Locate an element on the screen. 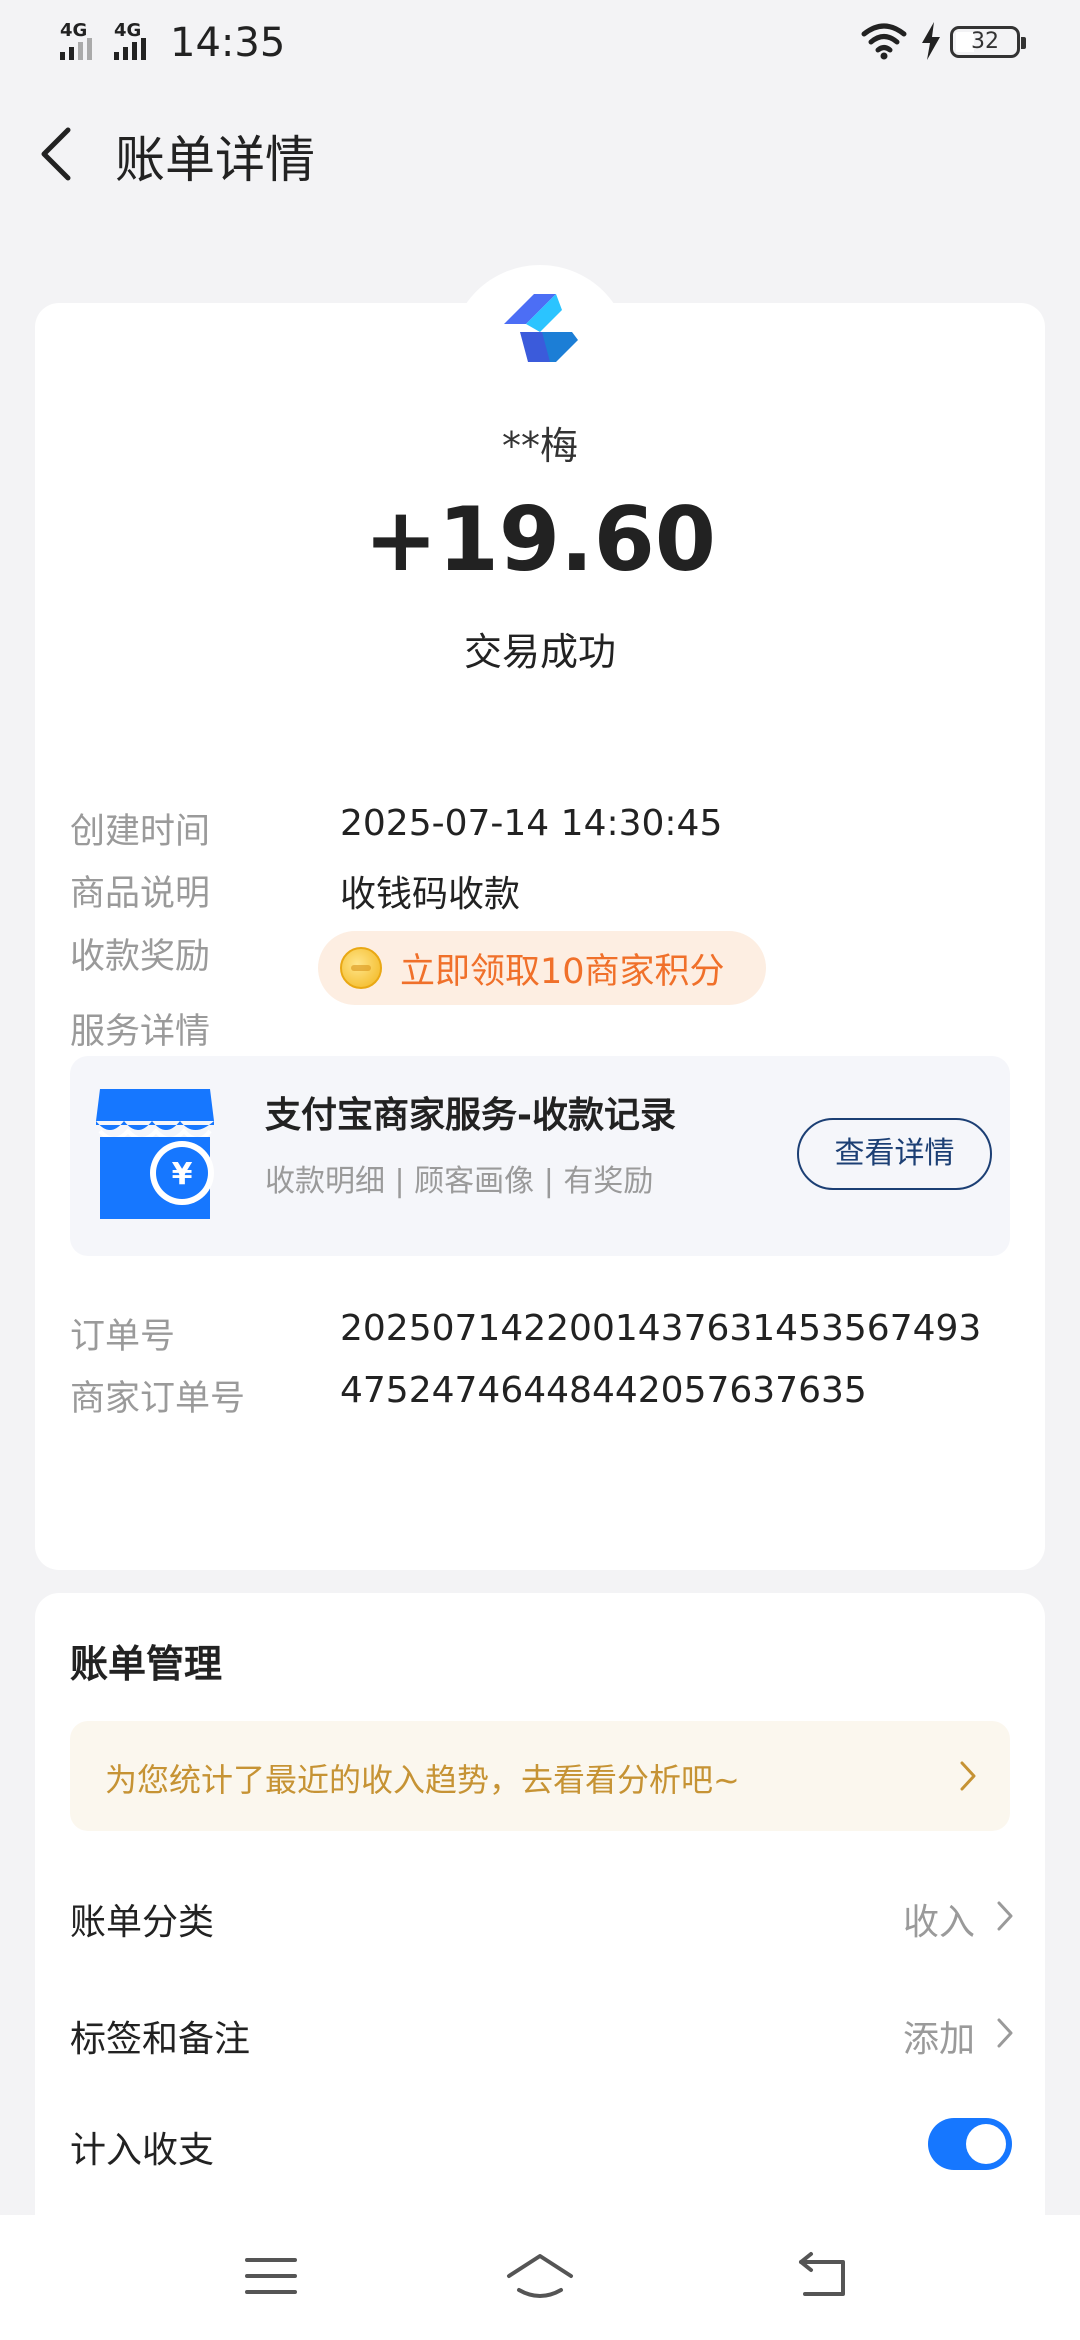  created-time-value: 2025-07-14 14:30:45 is located at coordinates (531, 823).